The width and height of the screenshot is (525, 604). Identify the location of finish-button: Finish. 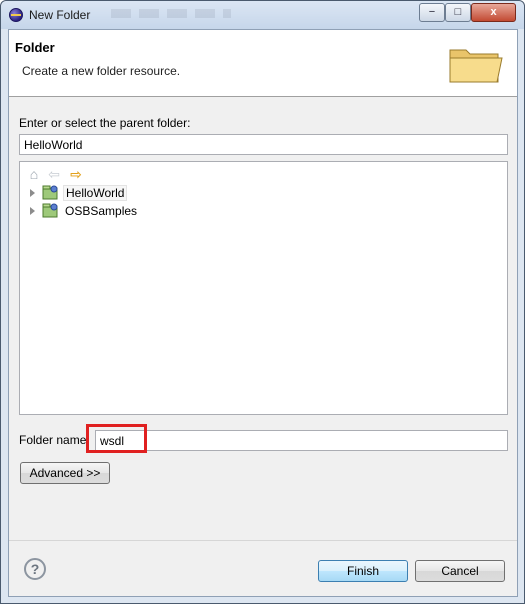
(363, 571).